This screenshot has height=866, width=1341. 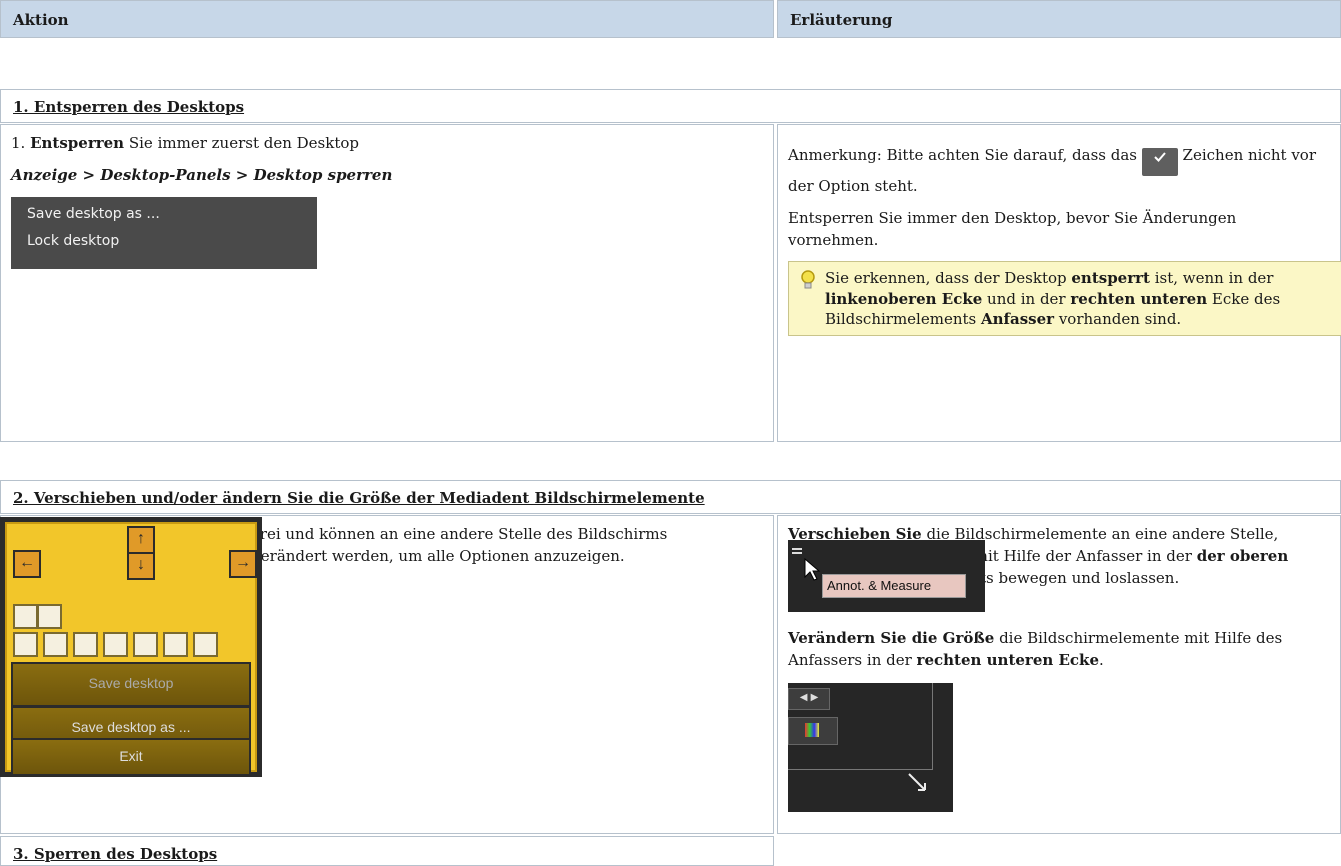 I want to click on align-right-icon, so click(x=55, y=644).